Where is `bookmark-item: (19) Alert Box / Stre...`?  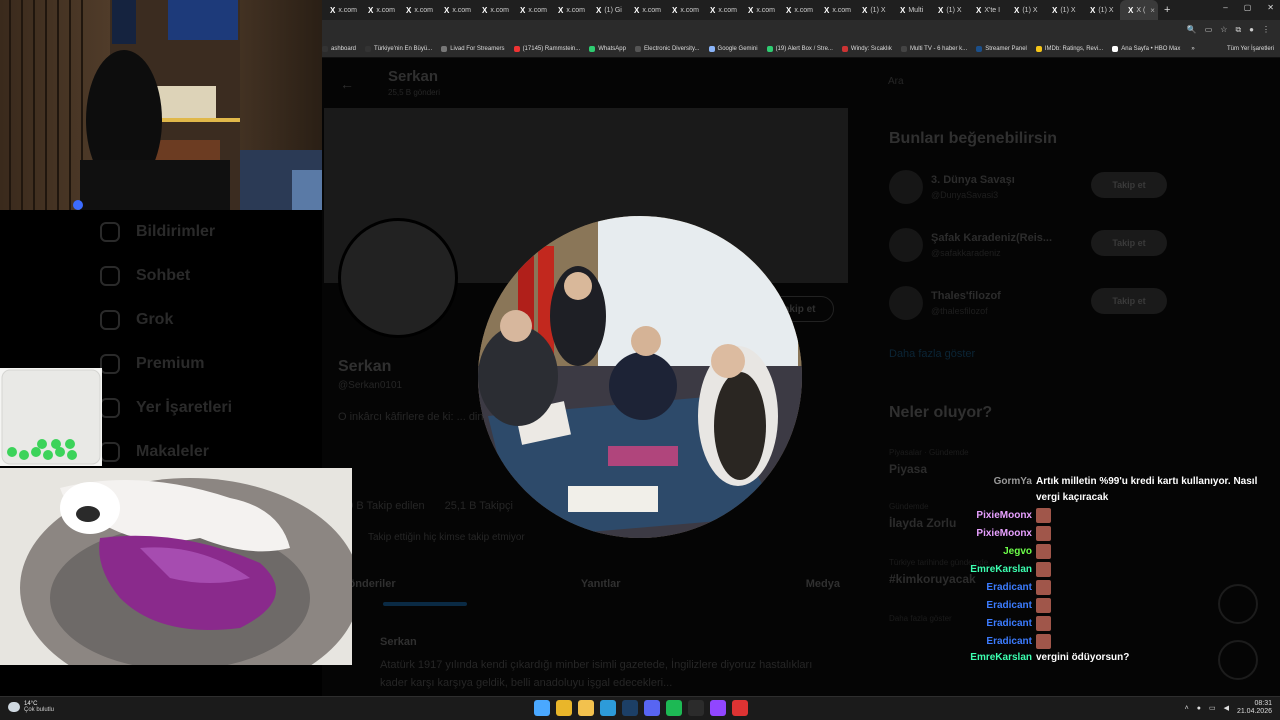 bookmark-item: (19) Alert Box / Stre... is located at coordinates (799, 48).